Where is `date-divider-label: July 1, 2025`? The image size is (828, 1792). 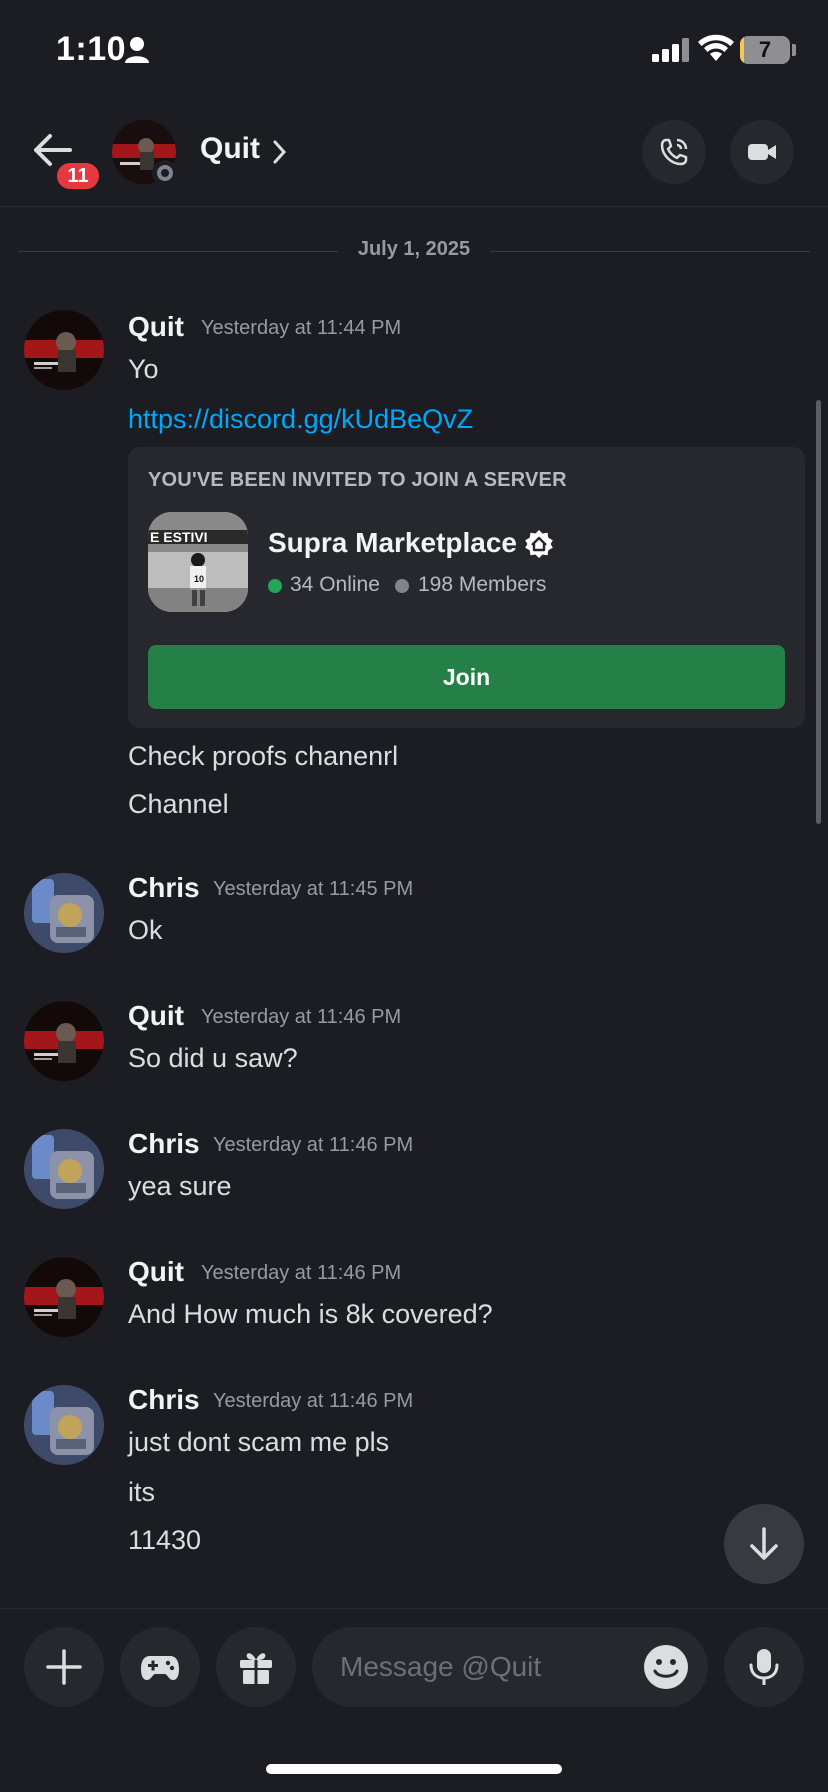
date-divider-label: July 1, 2025 is located at coordinates (414, 249).